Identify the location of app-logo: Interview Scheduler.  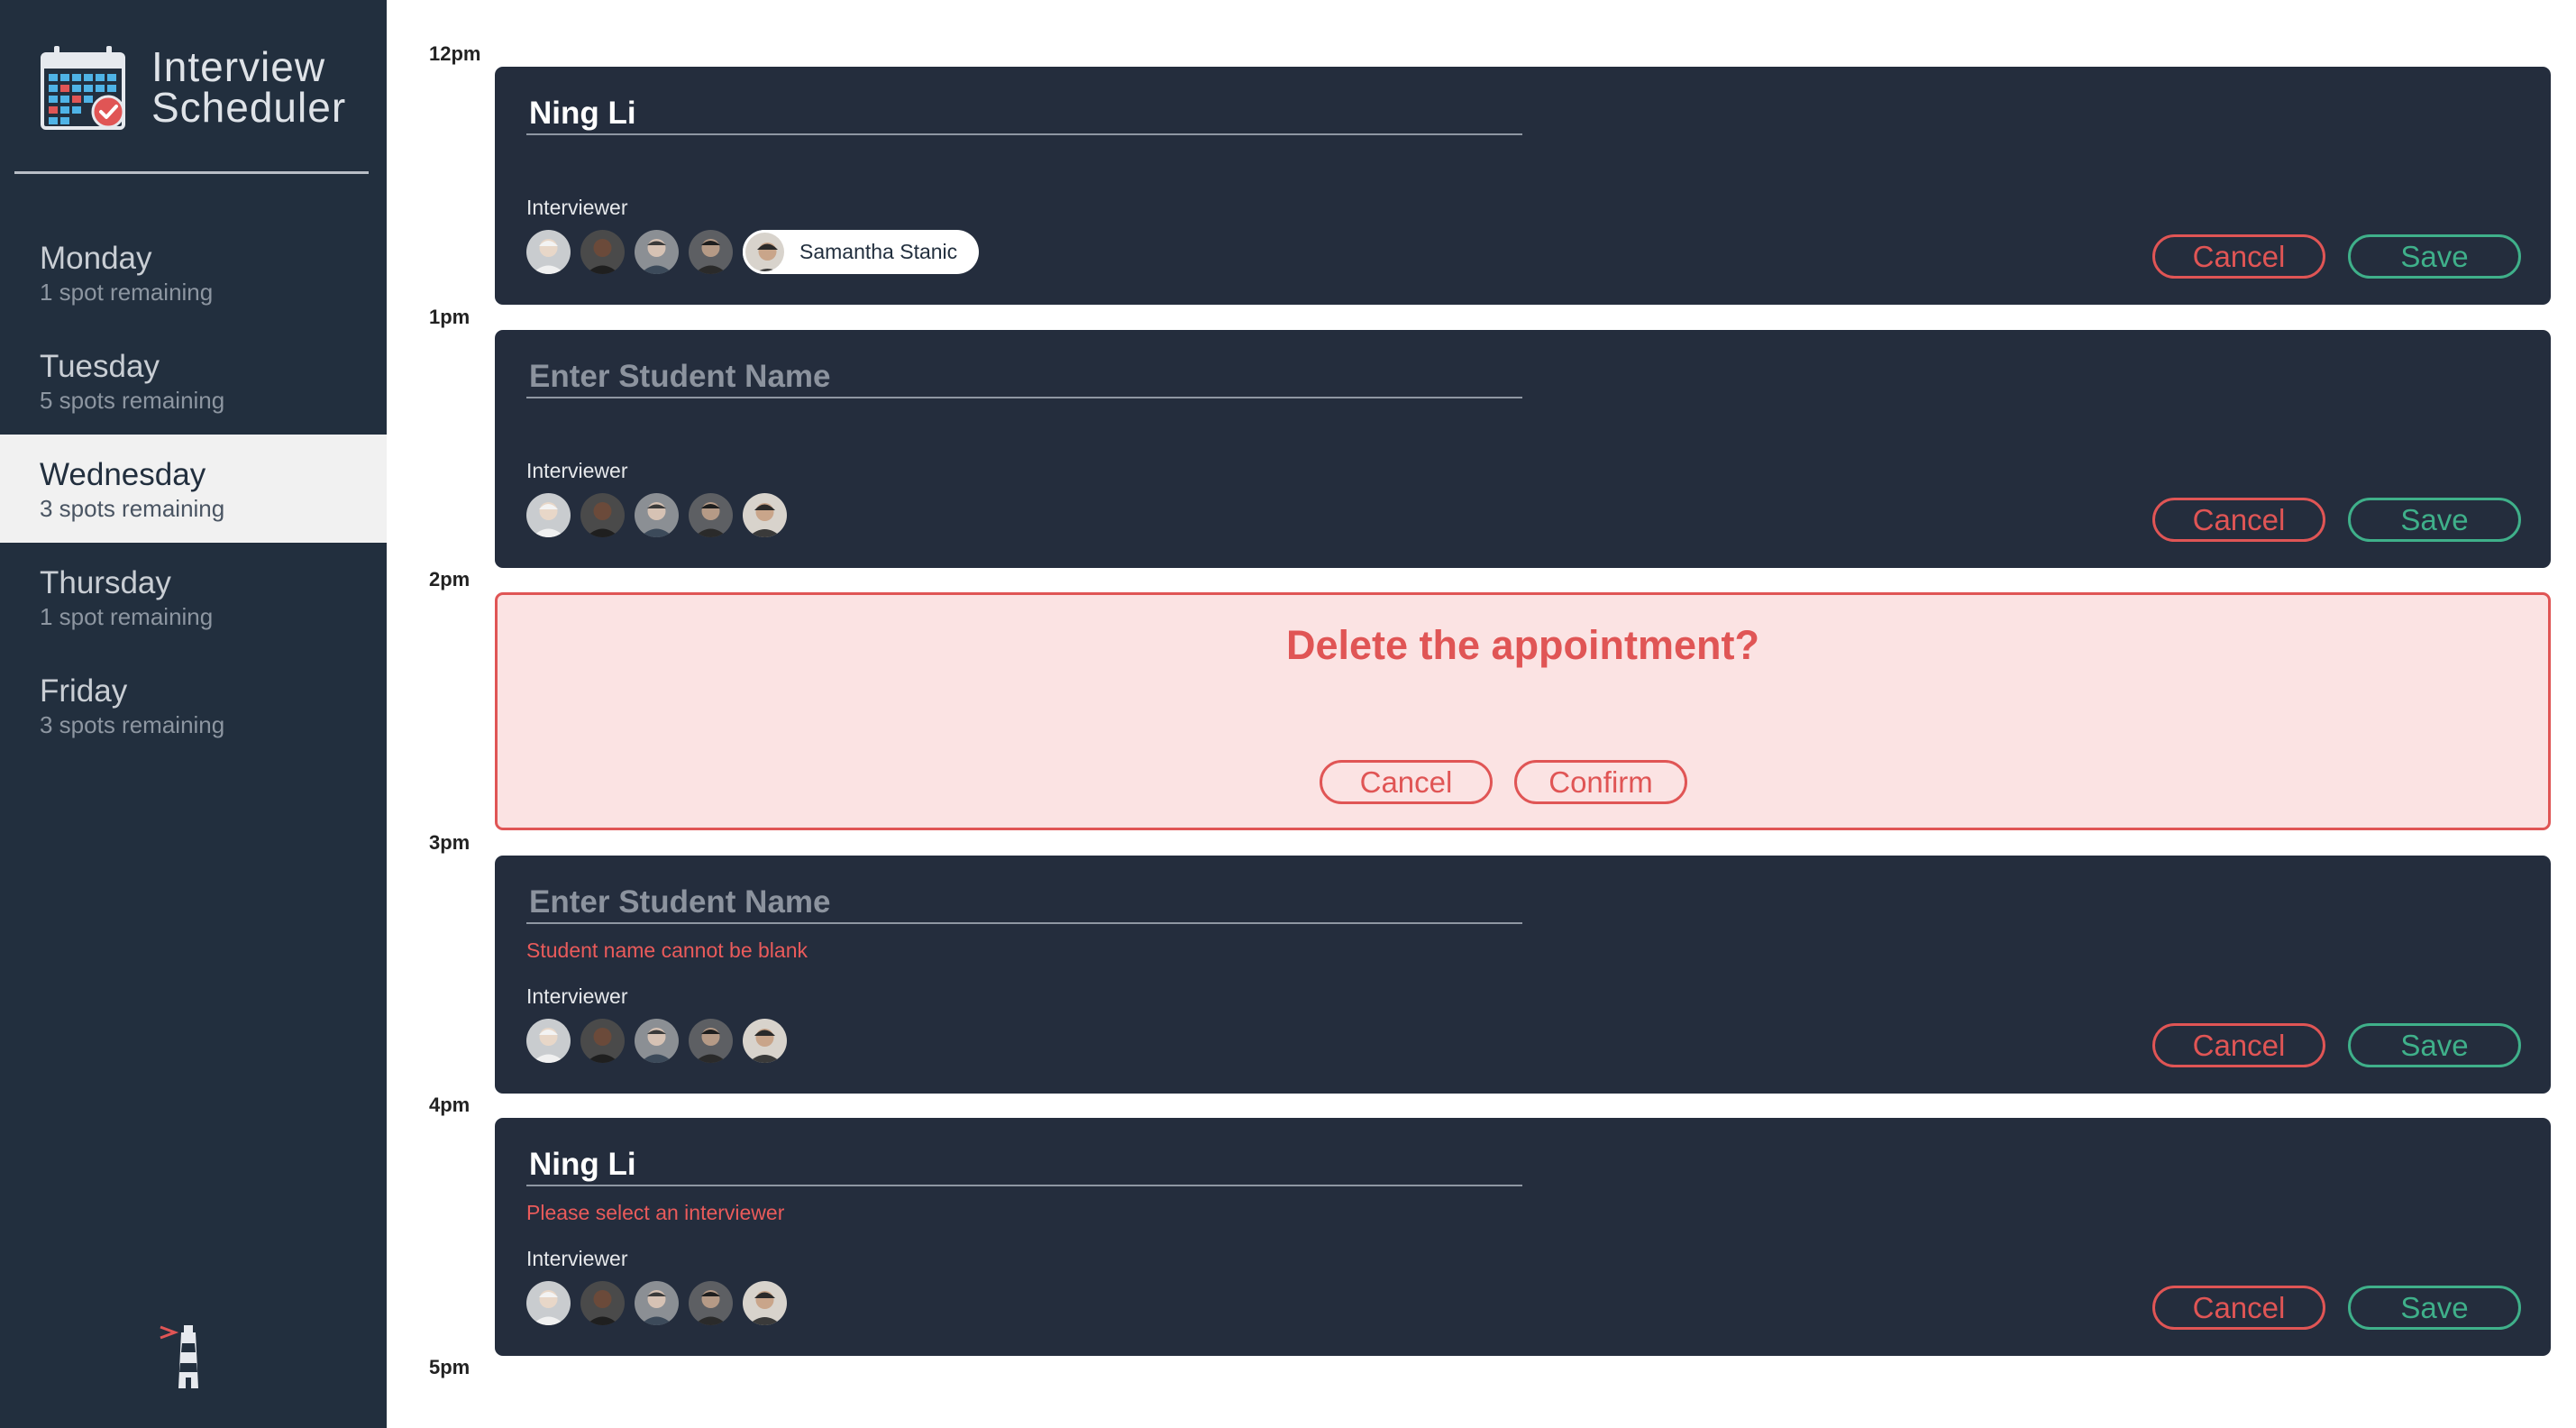
(193, 88).